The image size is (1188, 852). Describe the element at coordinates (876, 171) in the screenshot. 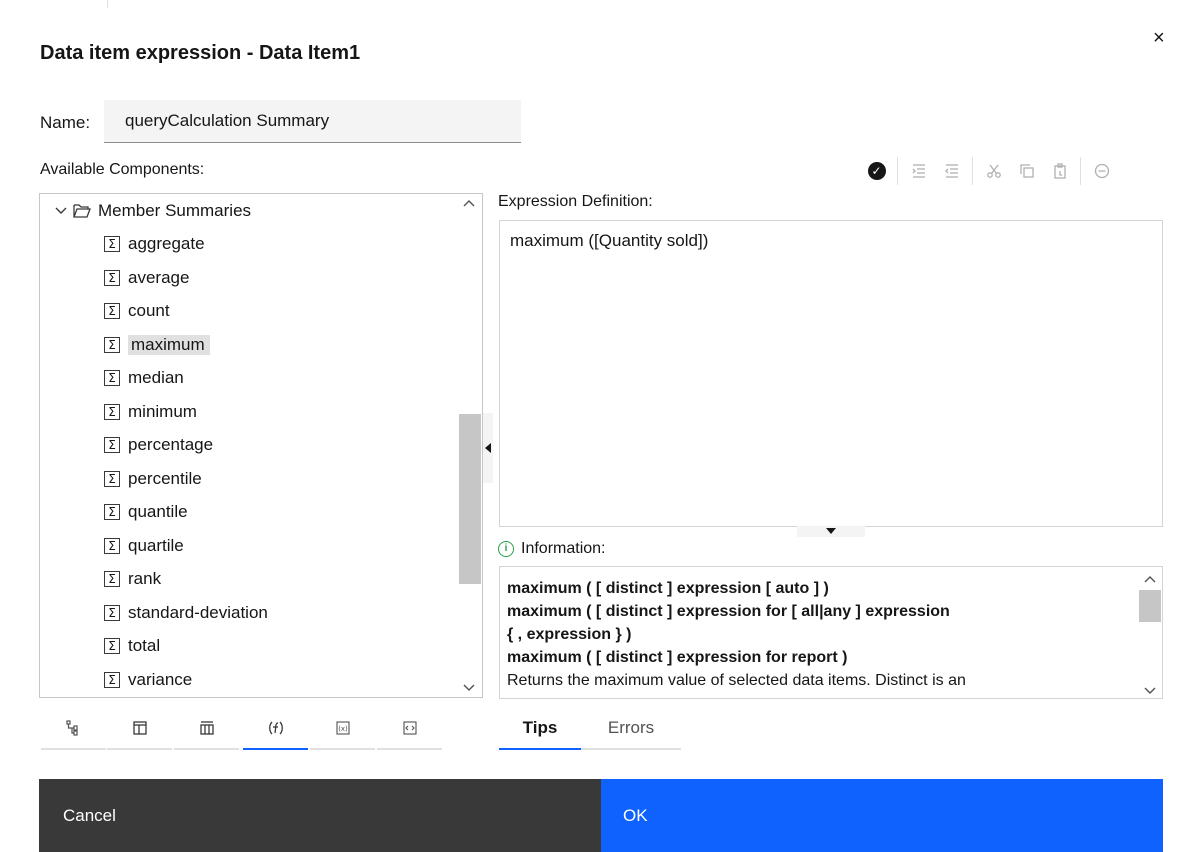

I see `validate-icon: ✓` at that location.